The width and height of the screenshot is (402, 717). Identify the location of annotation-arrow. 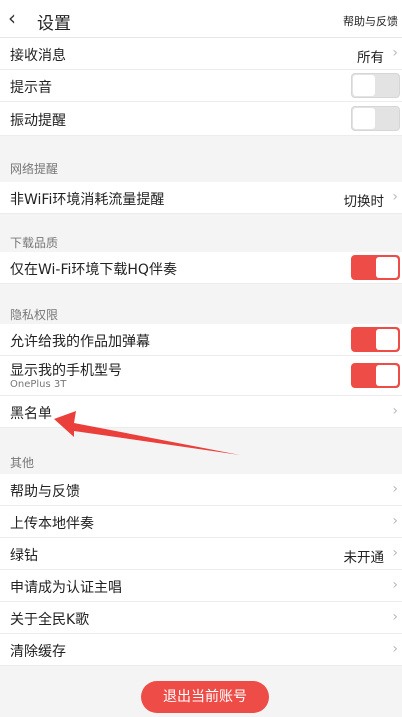
(147, 433).